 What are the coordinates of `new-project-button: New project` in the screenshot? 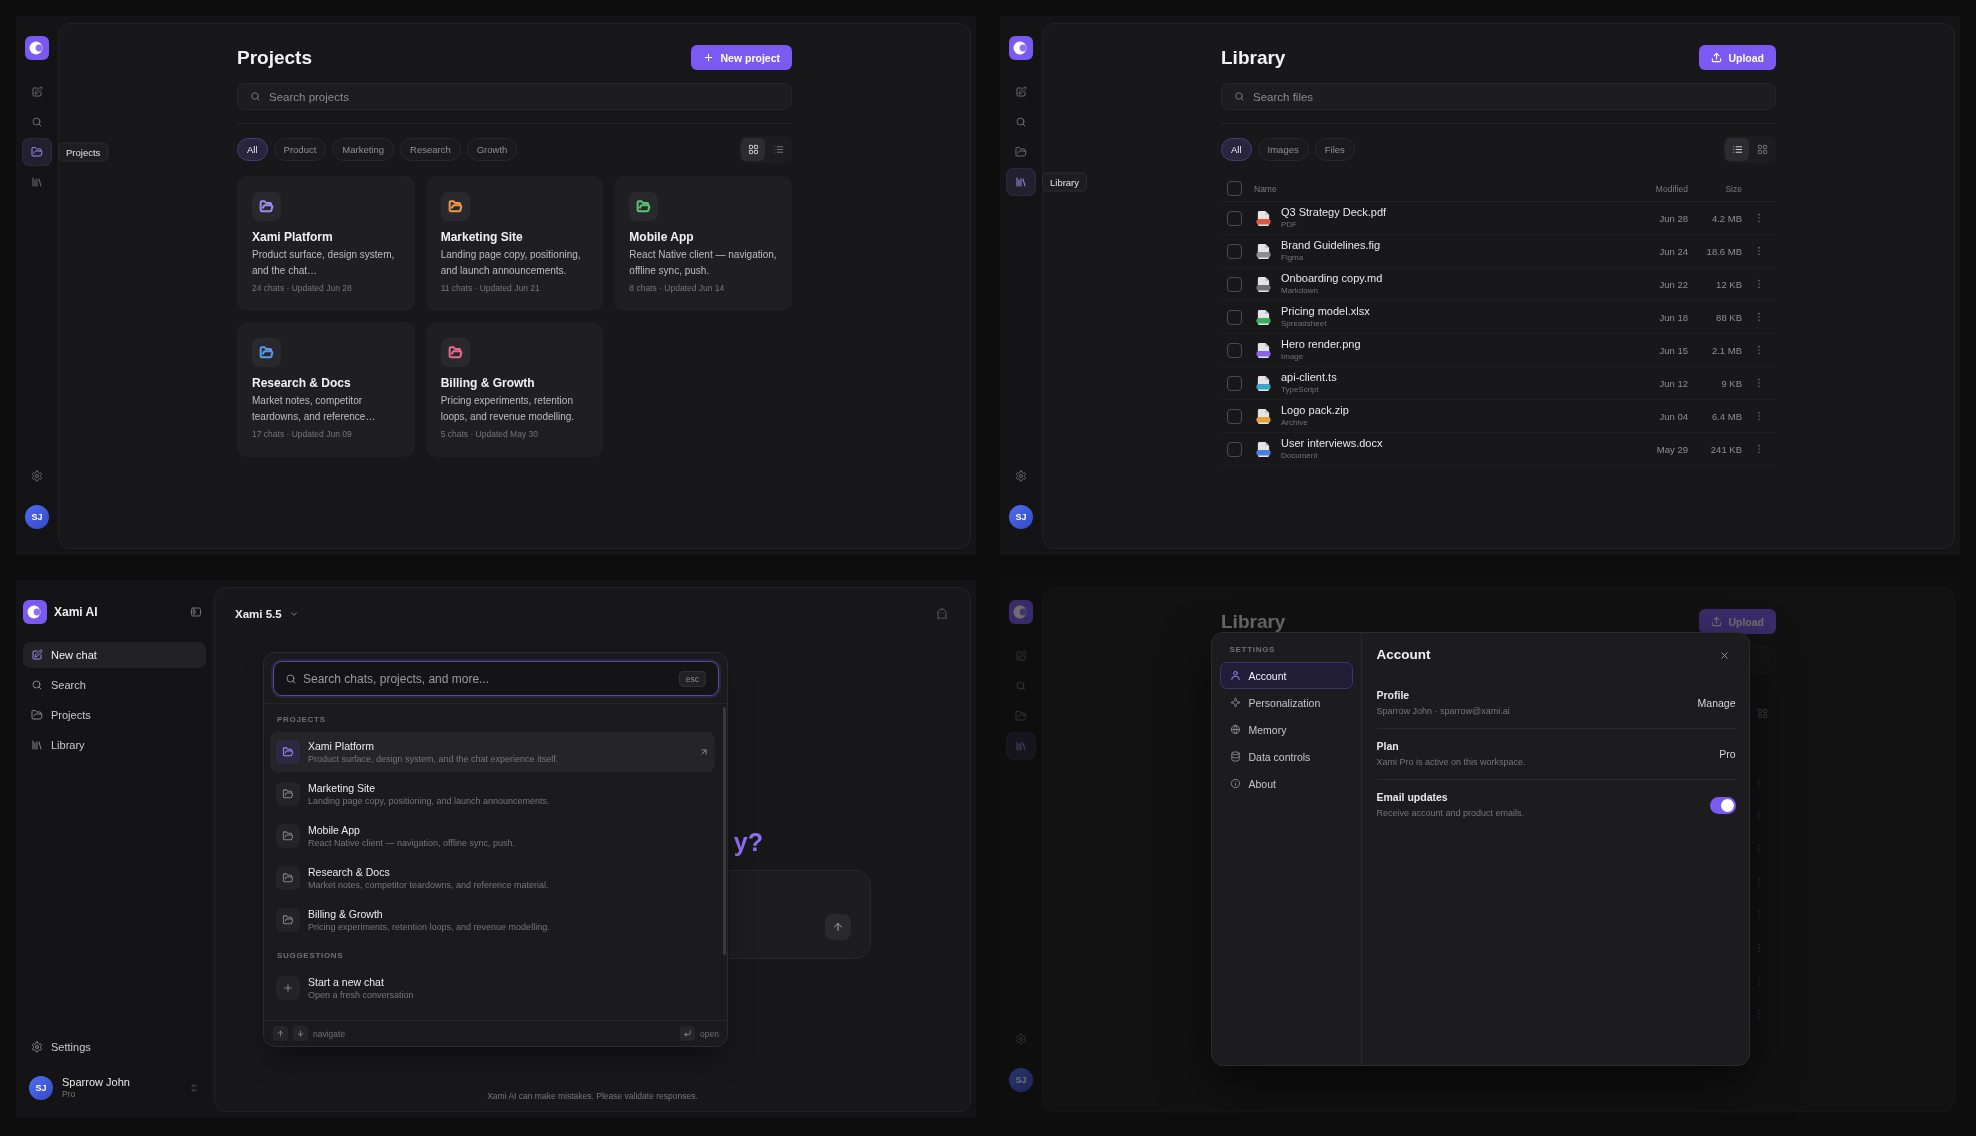 It's located at (741, 57).